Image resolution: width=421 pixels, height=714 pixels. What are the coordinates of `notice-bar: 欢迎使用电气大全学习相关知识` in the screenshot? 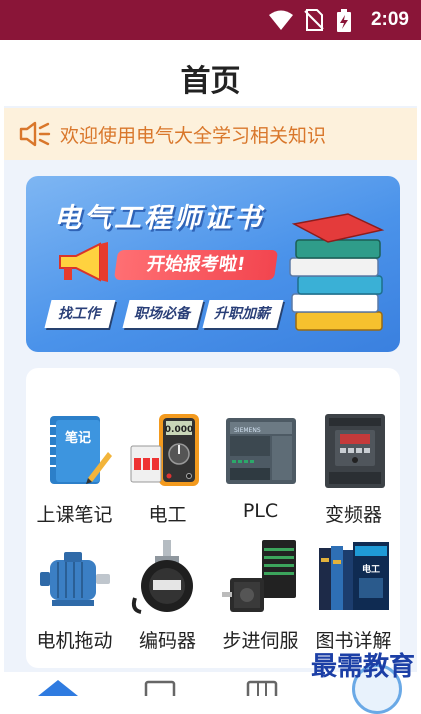 It's located at (210, 134).